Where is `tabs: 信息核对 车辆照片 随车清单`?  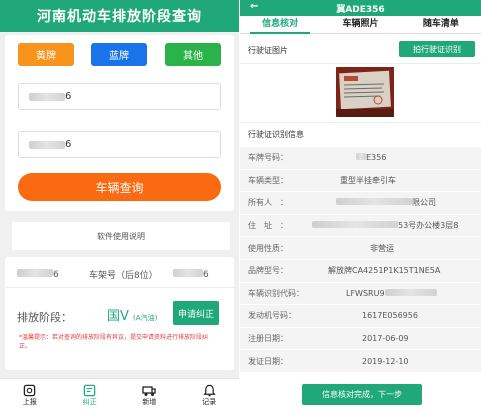 tabs: 信息核对 车辆照片 随车清单 is located at coordinates (360, 25).